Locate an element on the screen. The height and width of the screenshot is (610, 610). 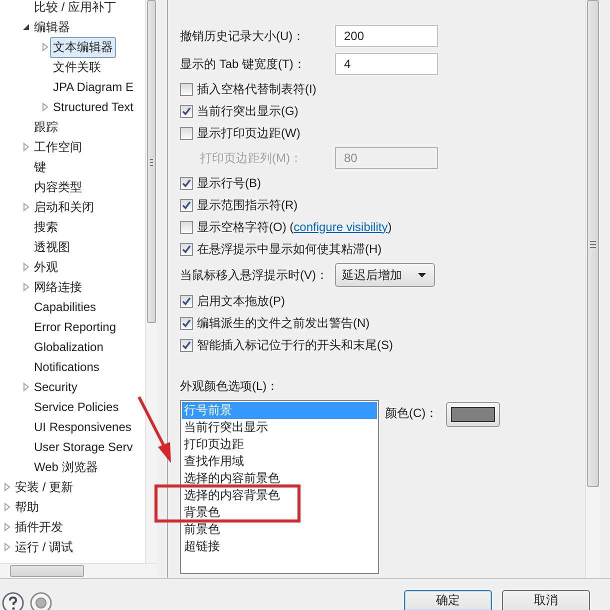
tree-item: 比较 / 应用补丁 is located at coordinates (75, 9).